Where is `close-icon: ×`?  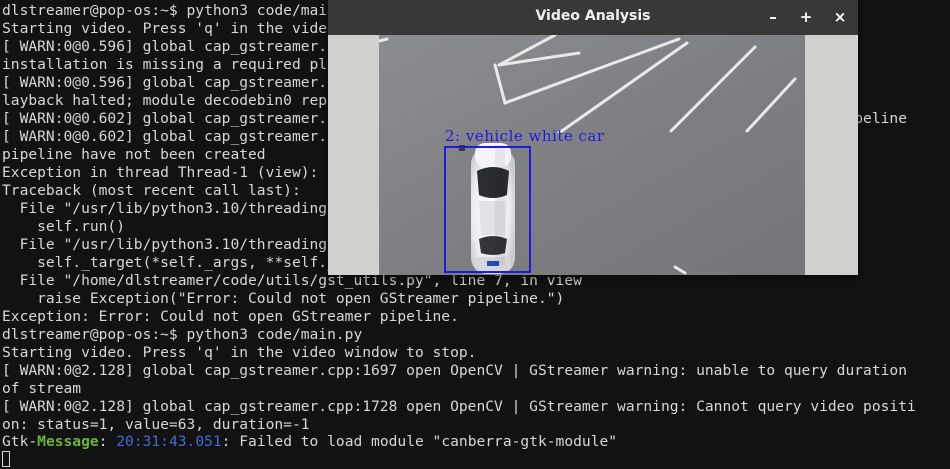
close-icon: × is located at coordinates (840, 17).